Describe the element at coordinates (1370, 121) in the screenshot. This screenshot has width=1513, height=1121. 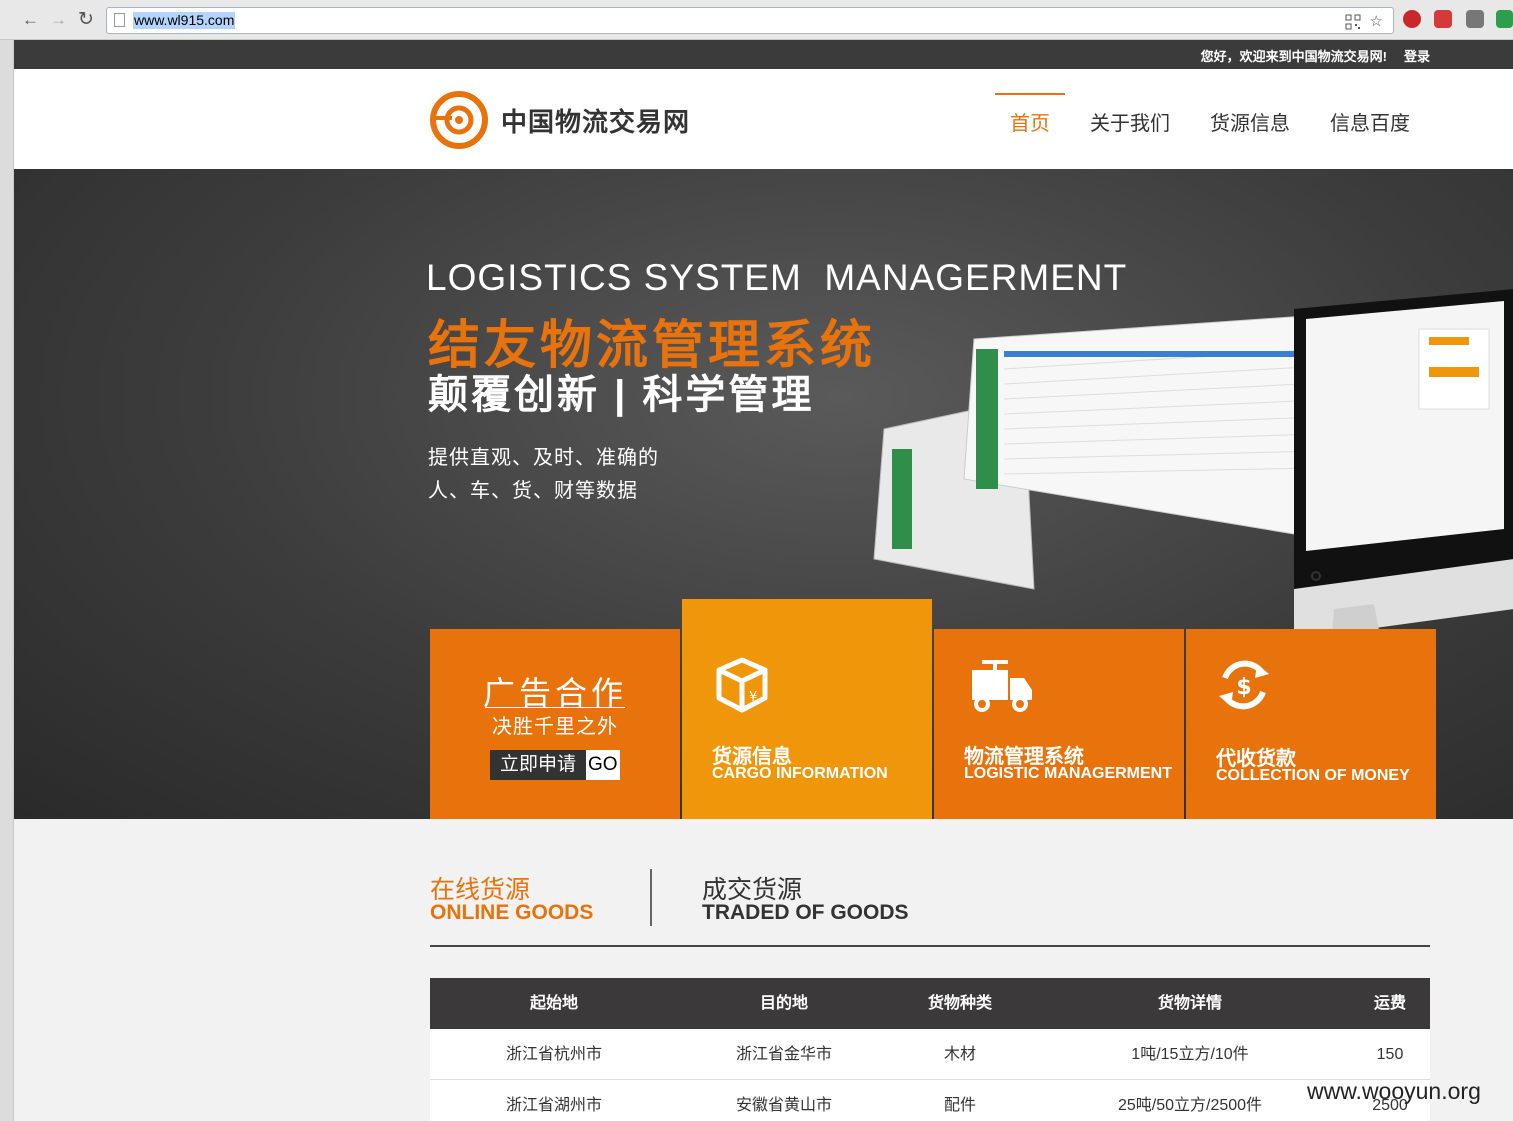
I see `nav-item-baike: 信息百度` at that location.